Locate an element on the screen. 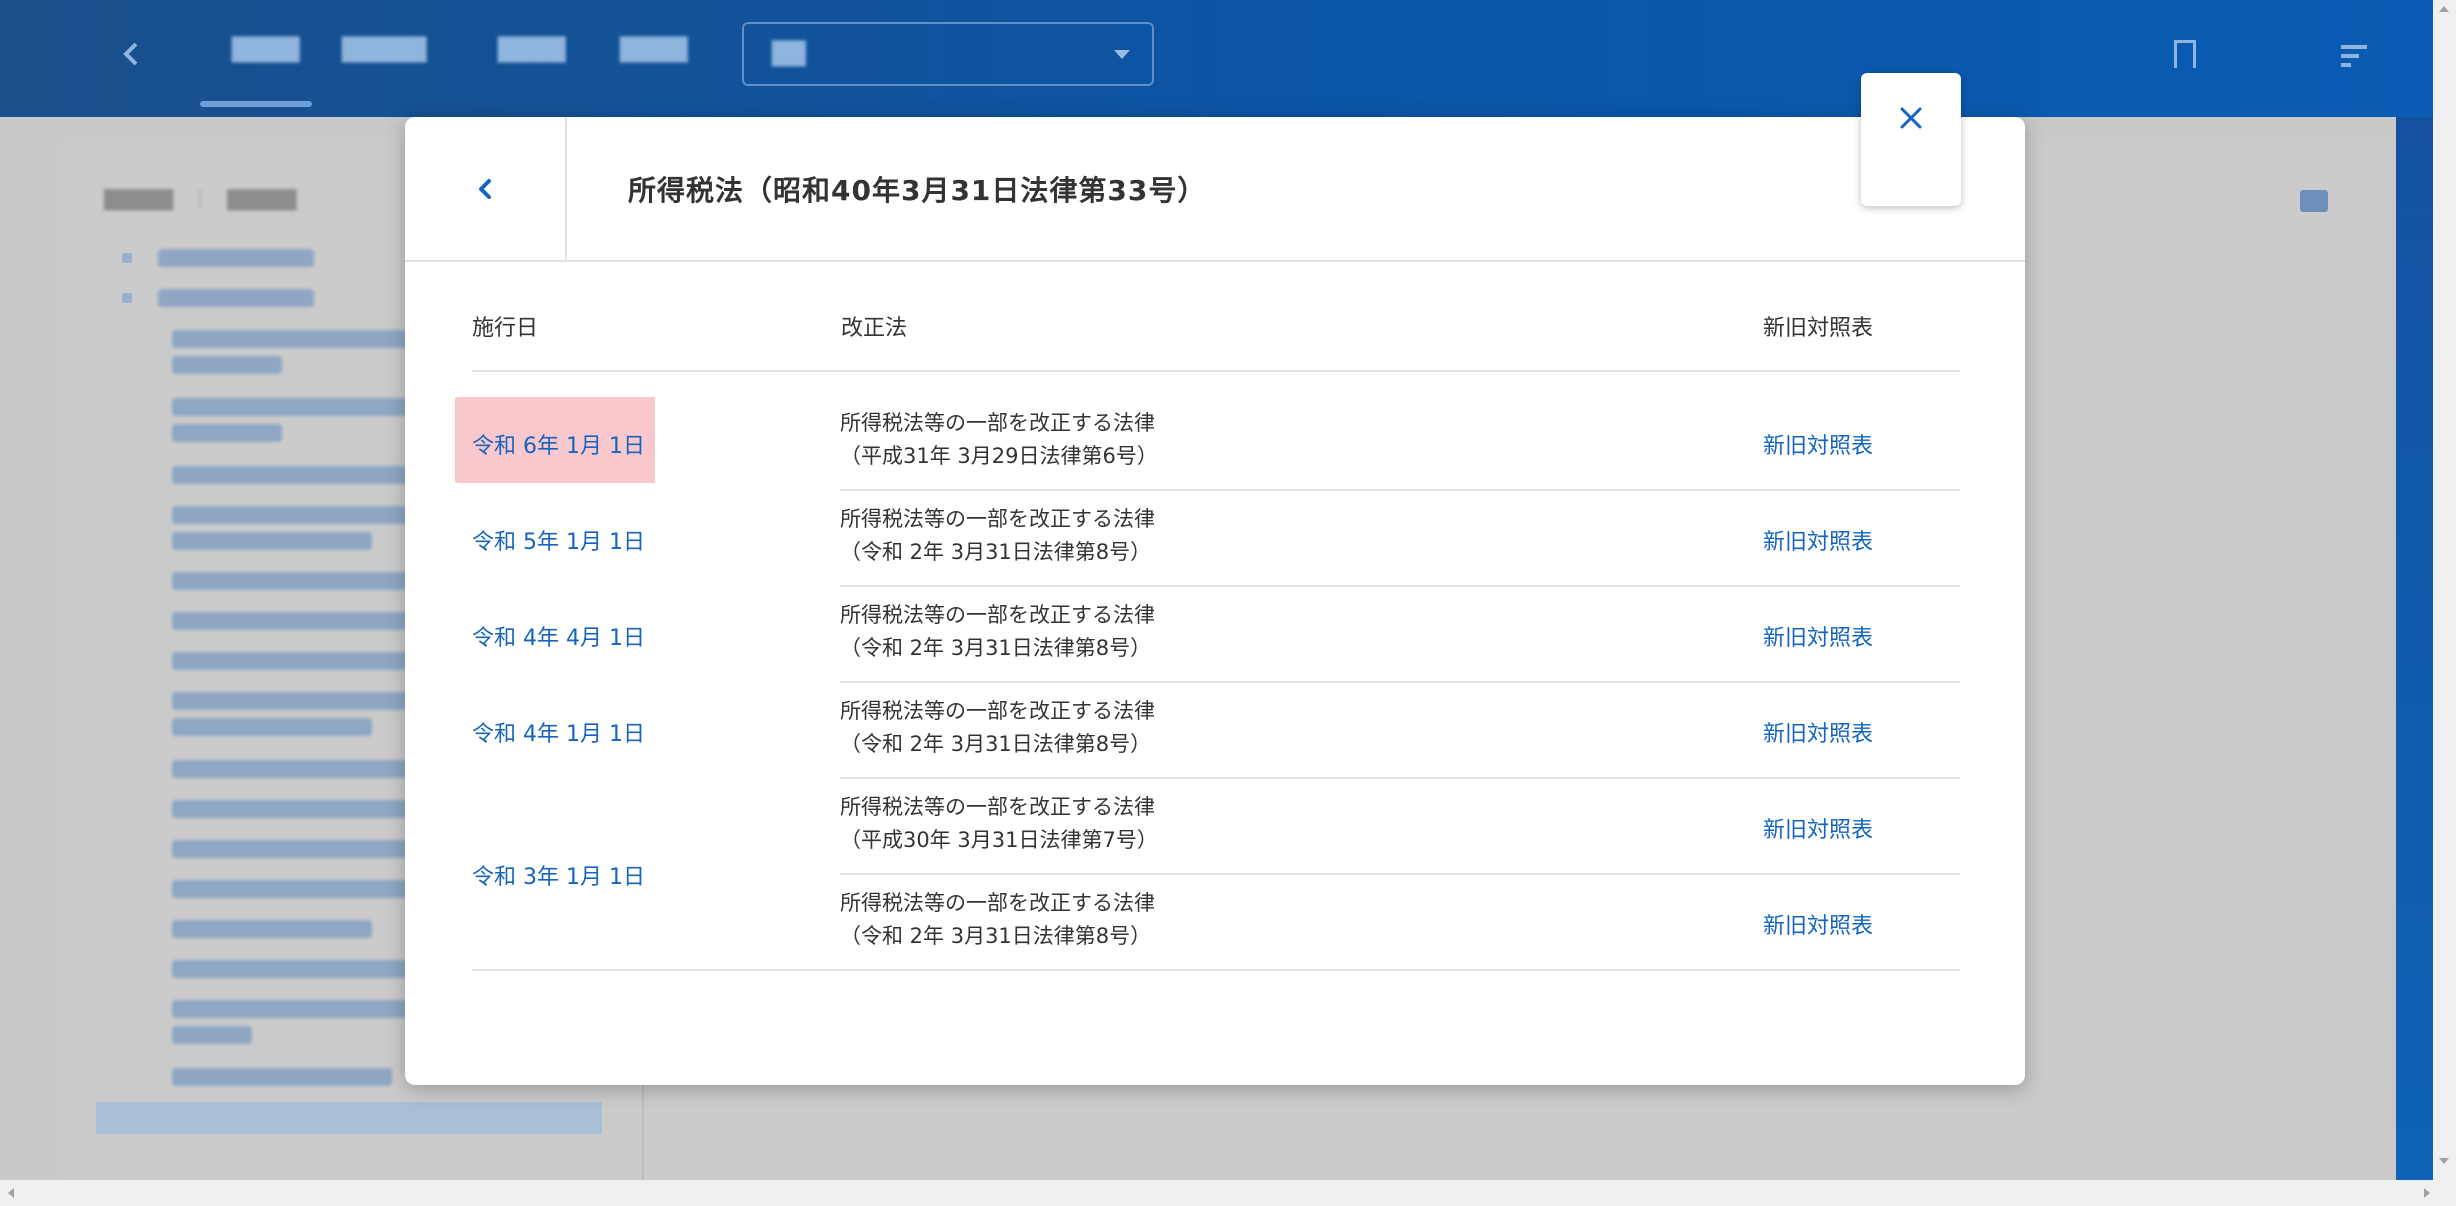  scroll-right-icon is located at coordinates (2427, 1193).